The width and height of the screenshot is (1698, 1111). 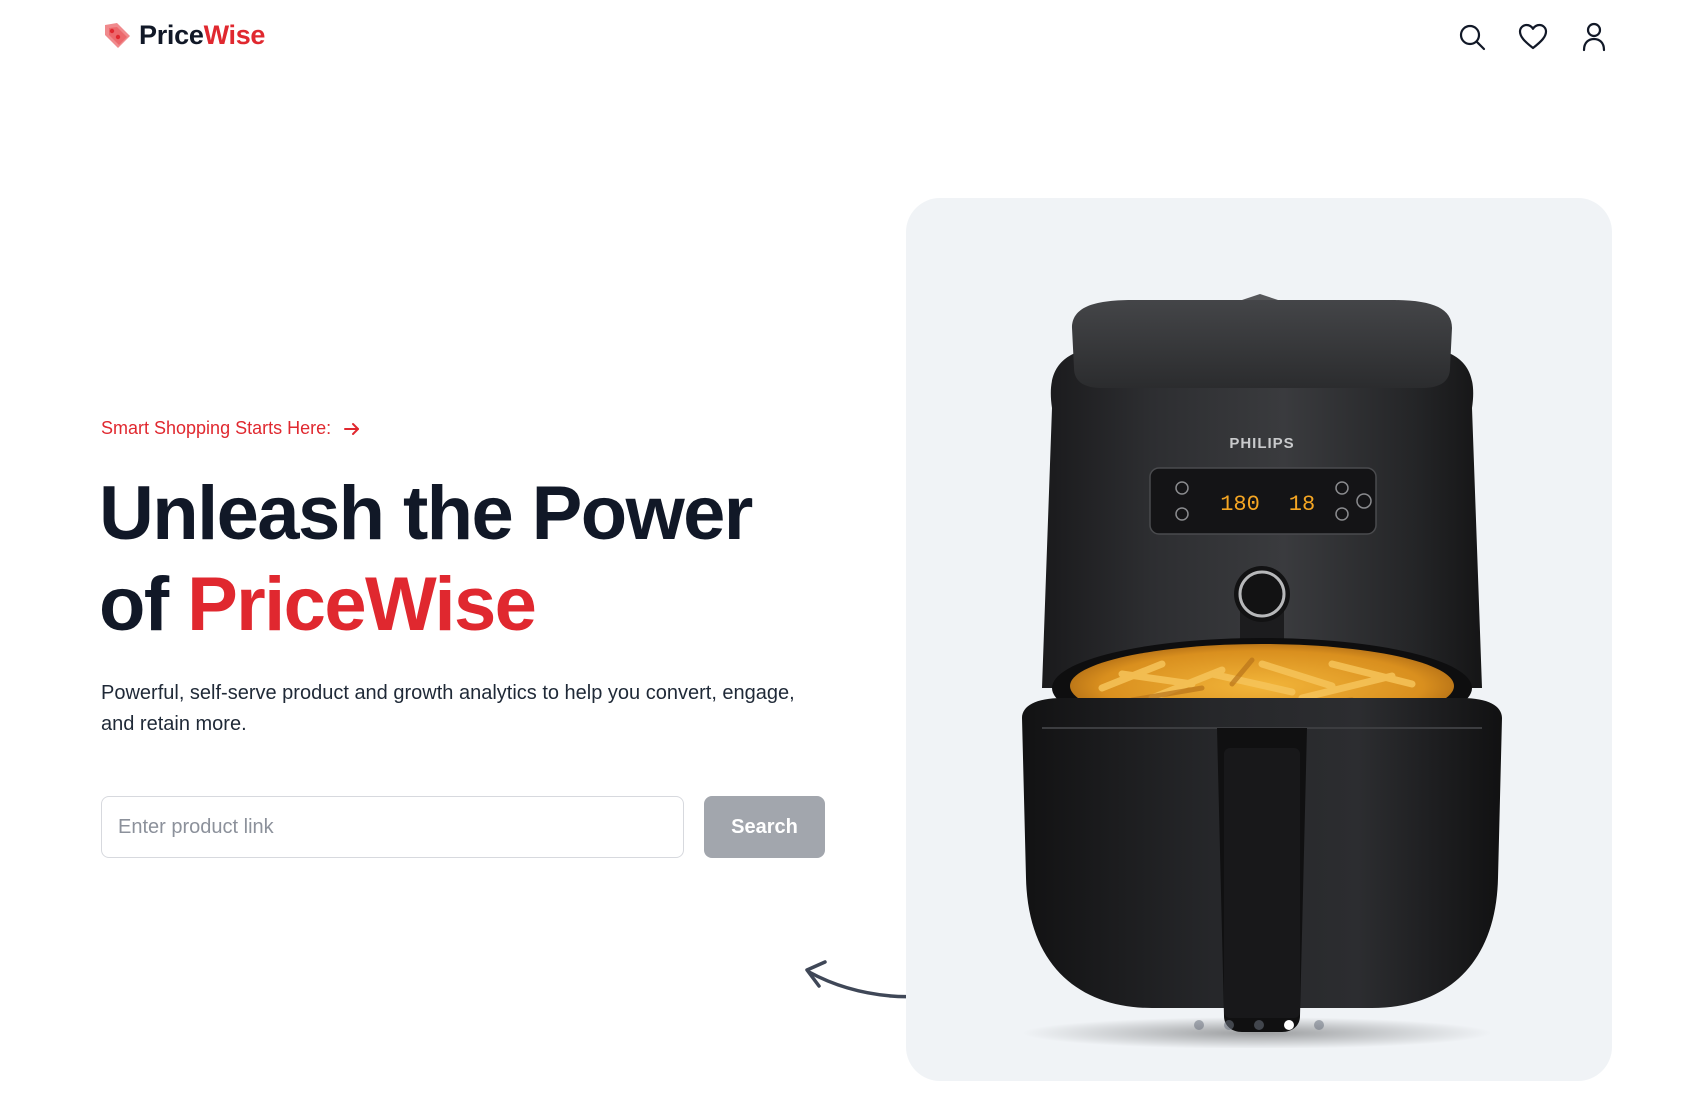 I want to click on search-button: Search, so click(x=764, y=827).